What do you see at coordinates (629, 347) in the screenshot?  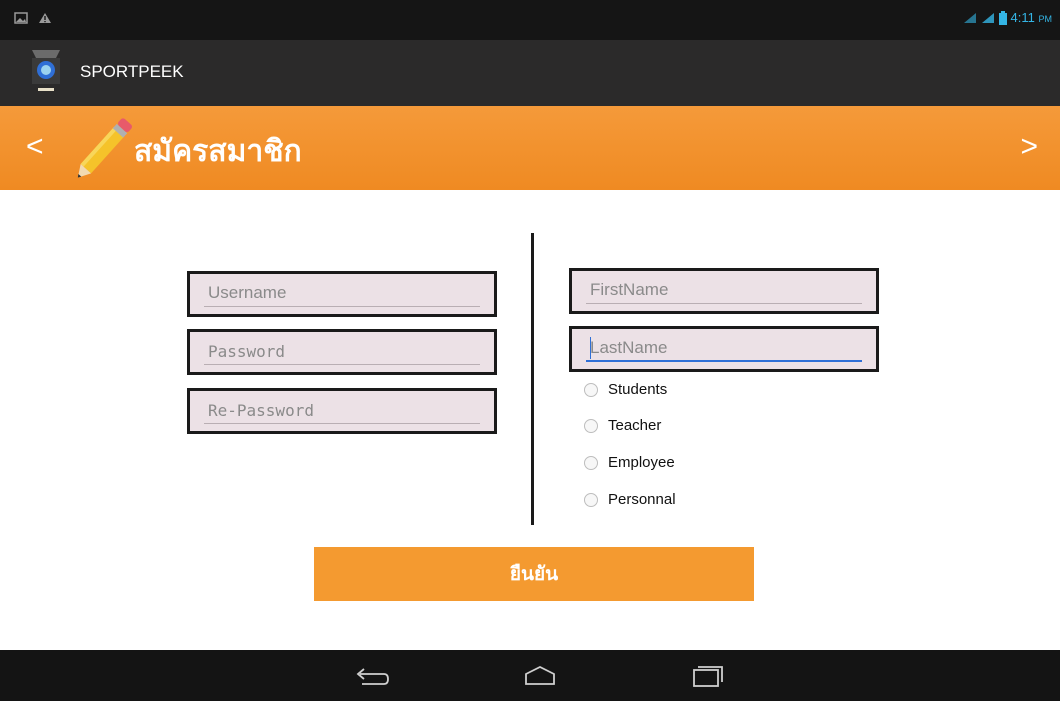 I see `lastname-placeholder: LastName` at bounding box center [629, 347].